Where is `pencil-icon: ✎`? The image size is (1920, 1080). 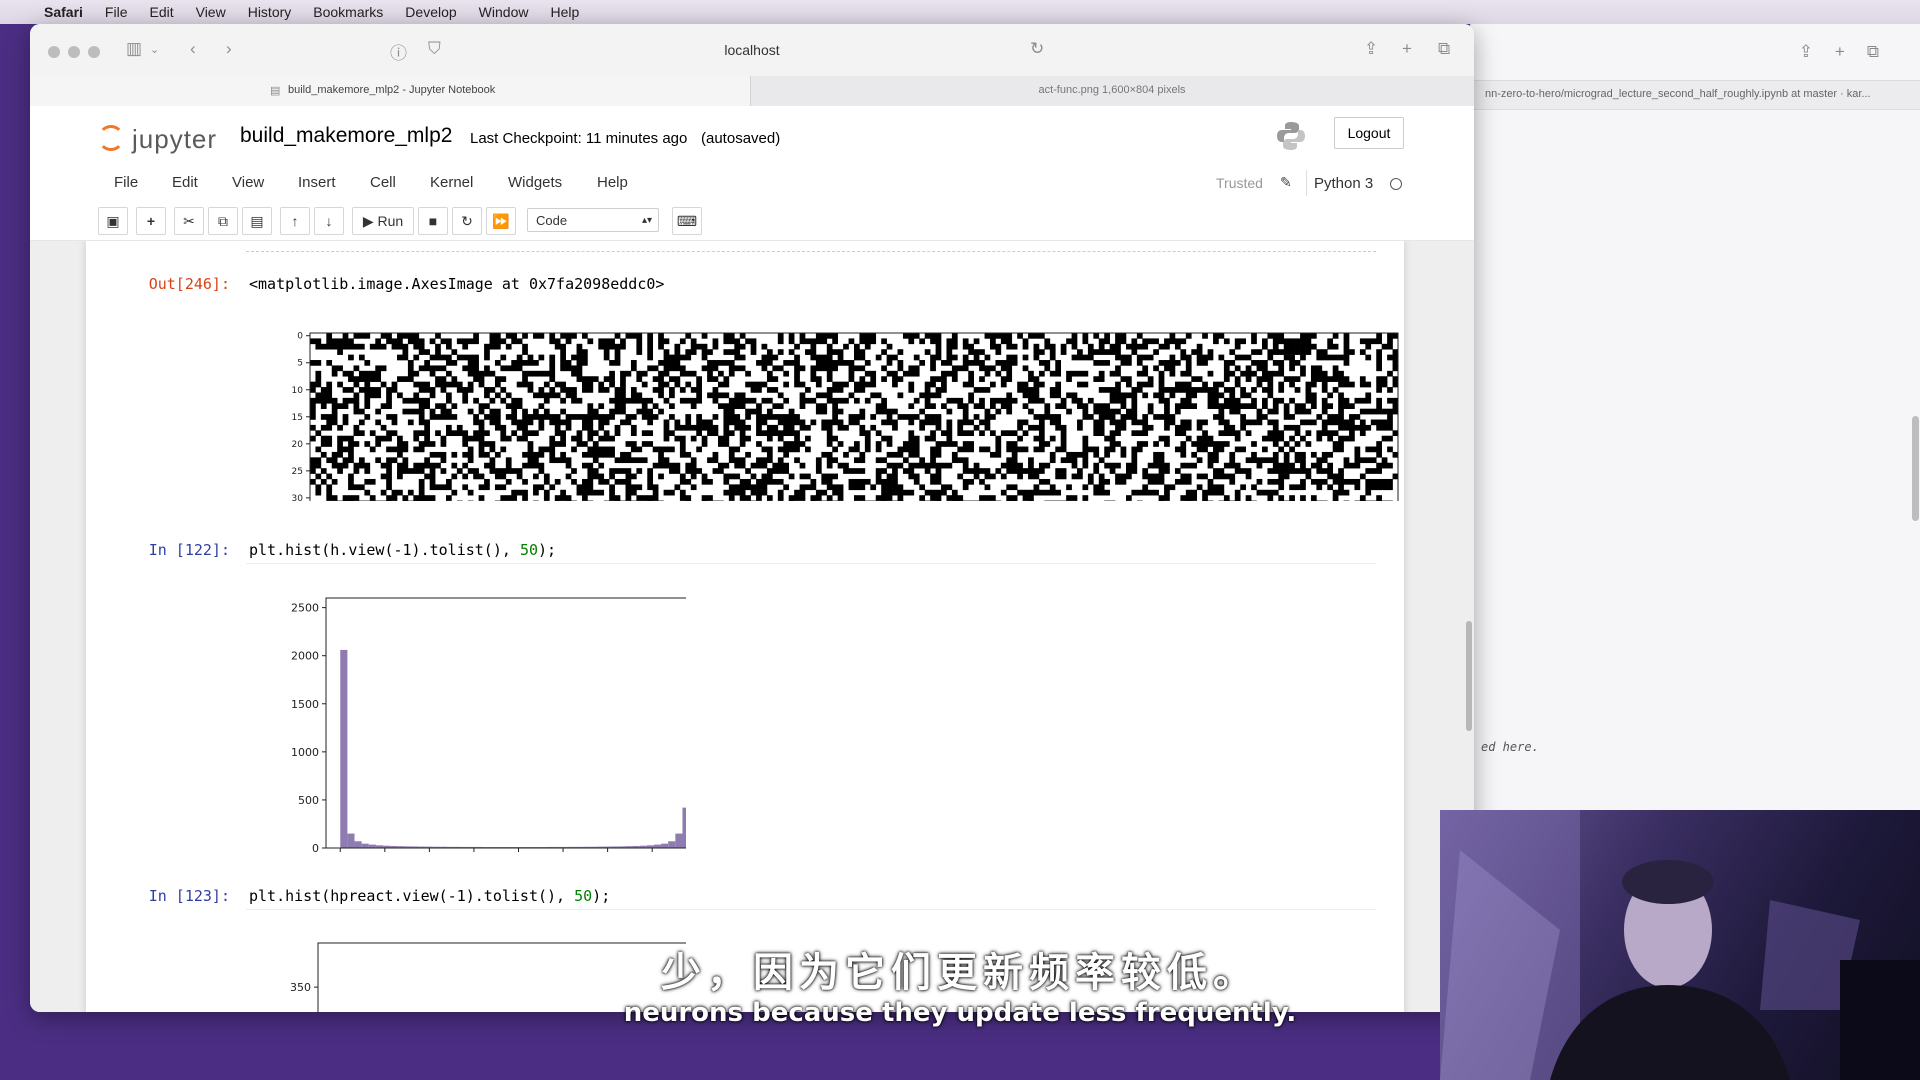 pencil-icon: ✎ is located at coordinates (1286, 182).